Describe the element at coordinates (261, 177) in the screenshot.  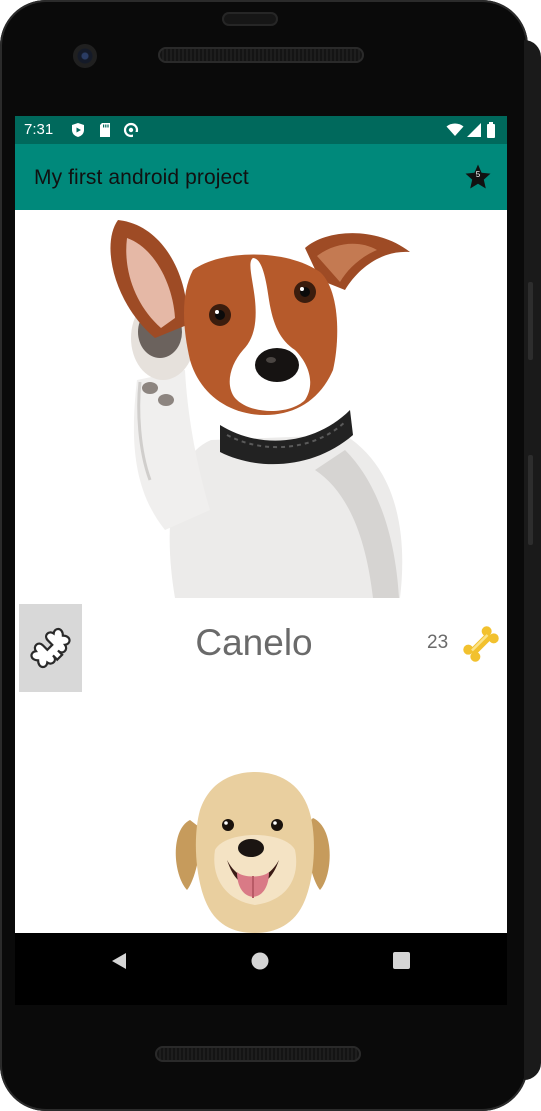
I see `app-bar: My first android project 5` at that location.